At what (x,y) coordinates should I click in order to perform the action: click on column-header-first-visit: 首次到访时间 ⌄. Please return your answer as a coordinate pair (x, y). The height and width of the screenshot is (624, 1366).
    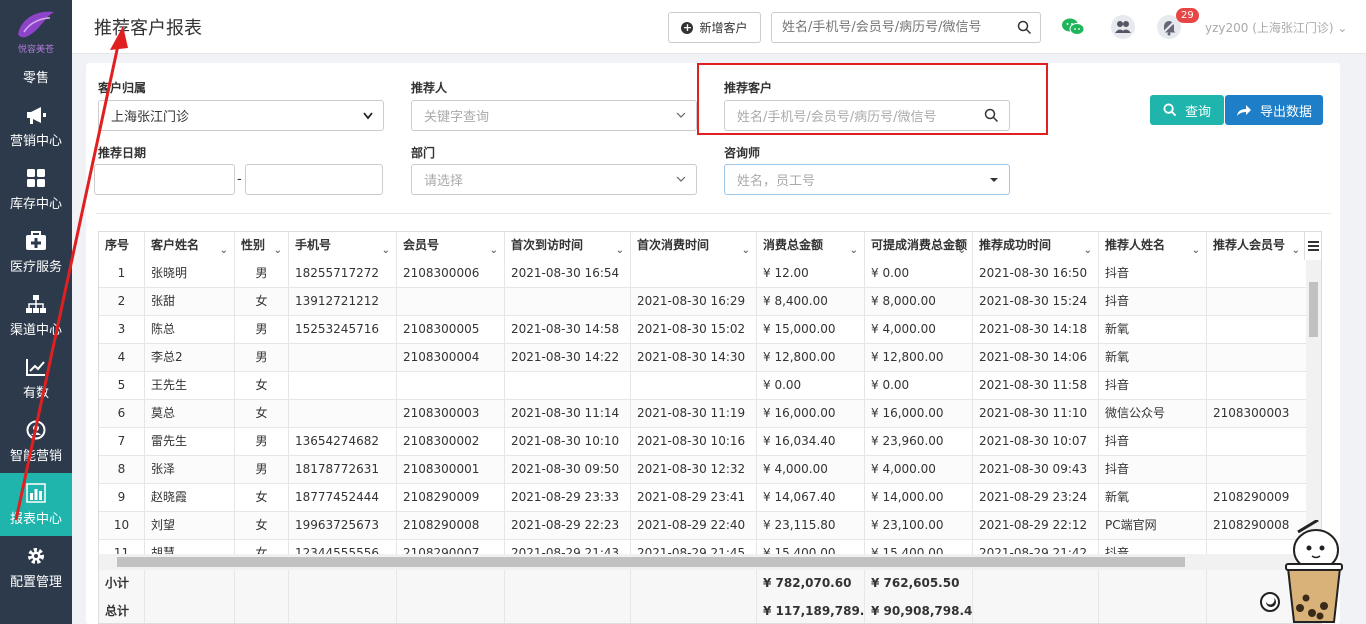
    Looking at the image, I should click on (568, 246).